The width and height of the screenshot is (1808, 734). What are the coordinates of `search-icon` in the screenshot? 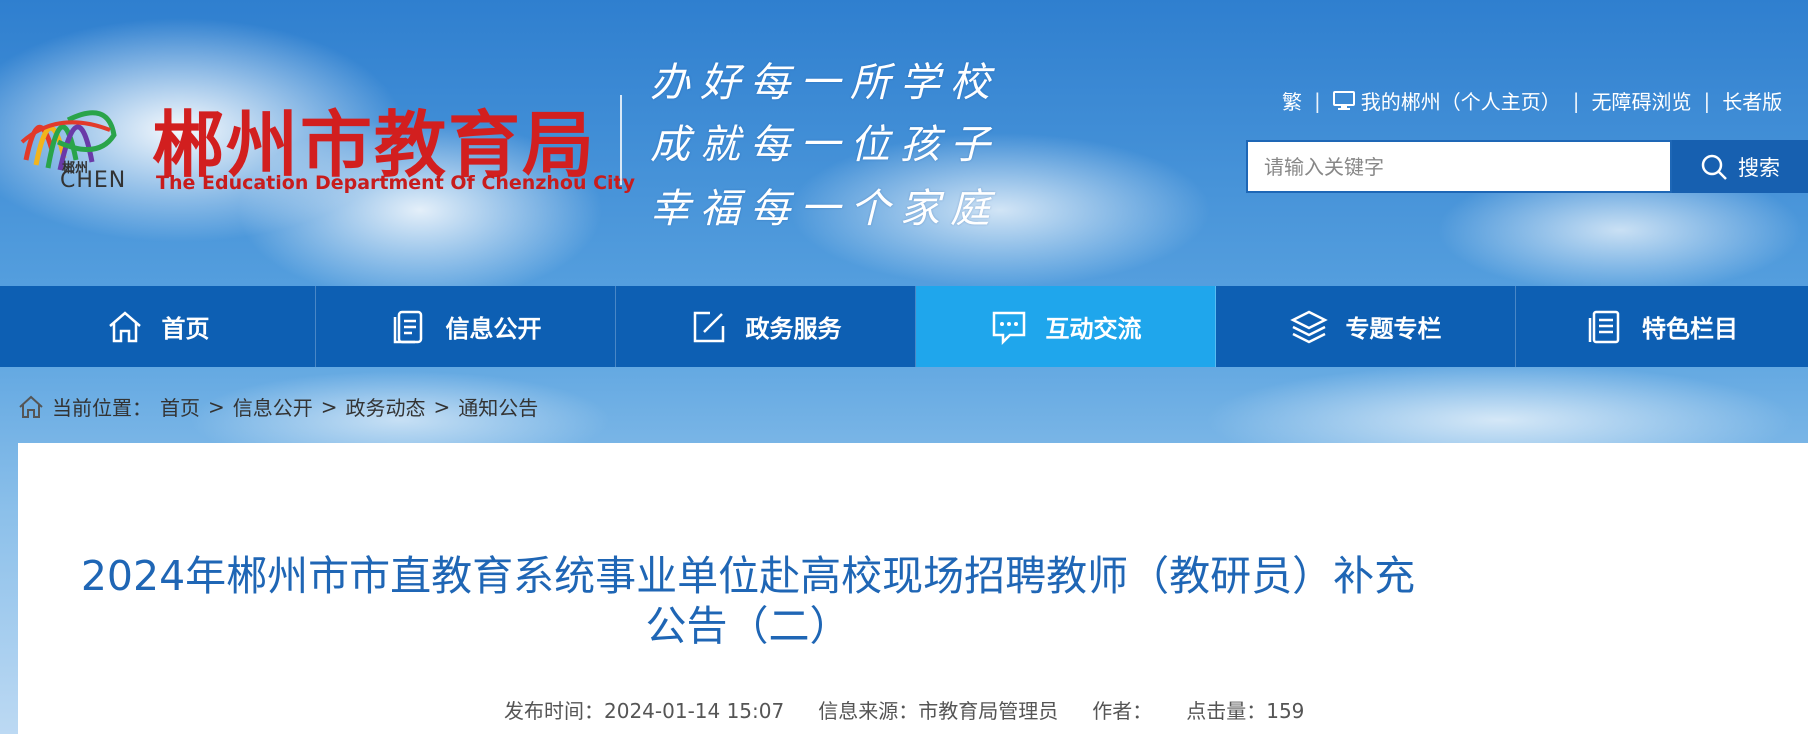 It's located at (1714, 167).